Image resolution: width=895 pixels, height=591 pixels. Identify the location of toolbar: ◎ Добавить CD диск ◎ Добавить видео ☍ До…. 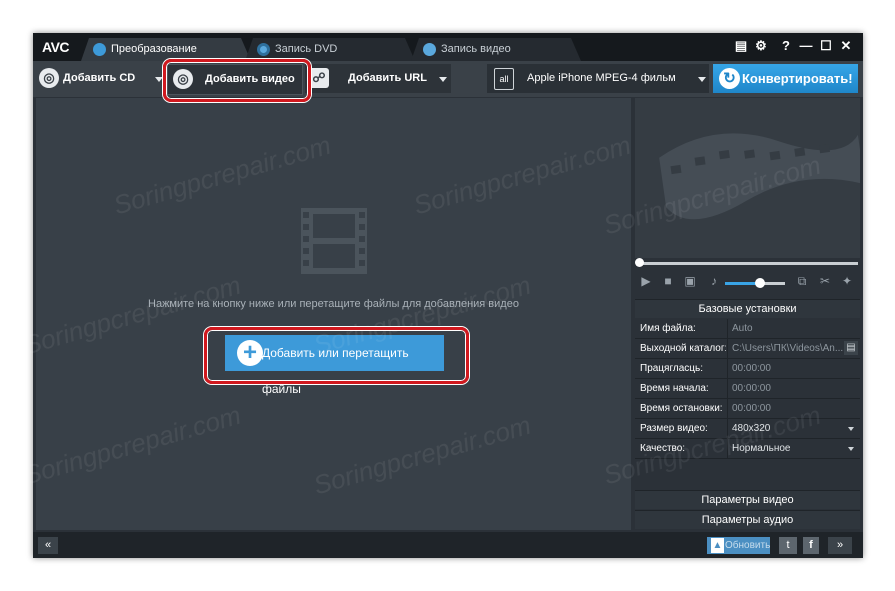
(448, 87).